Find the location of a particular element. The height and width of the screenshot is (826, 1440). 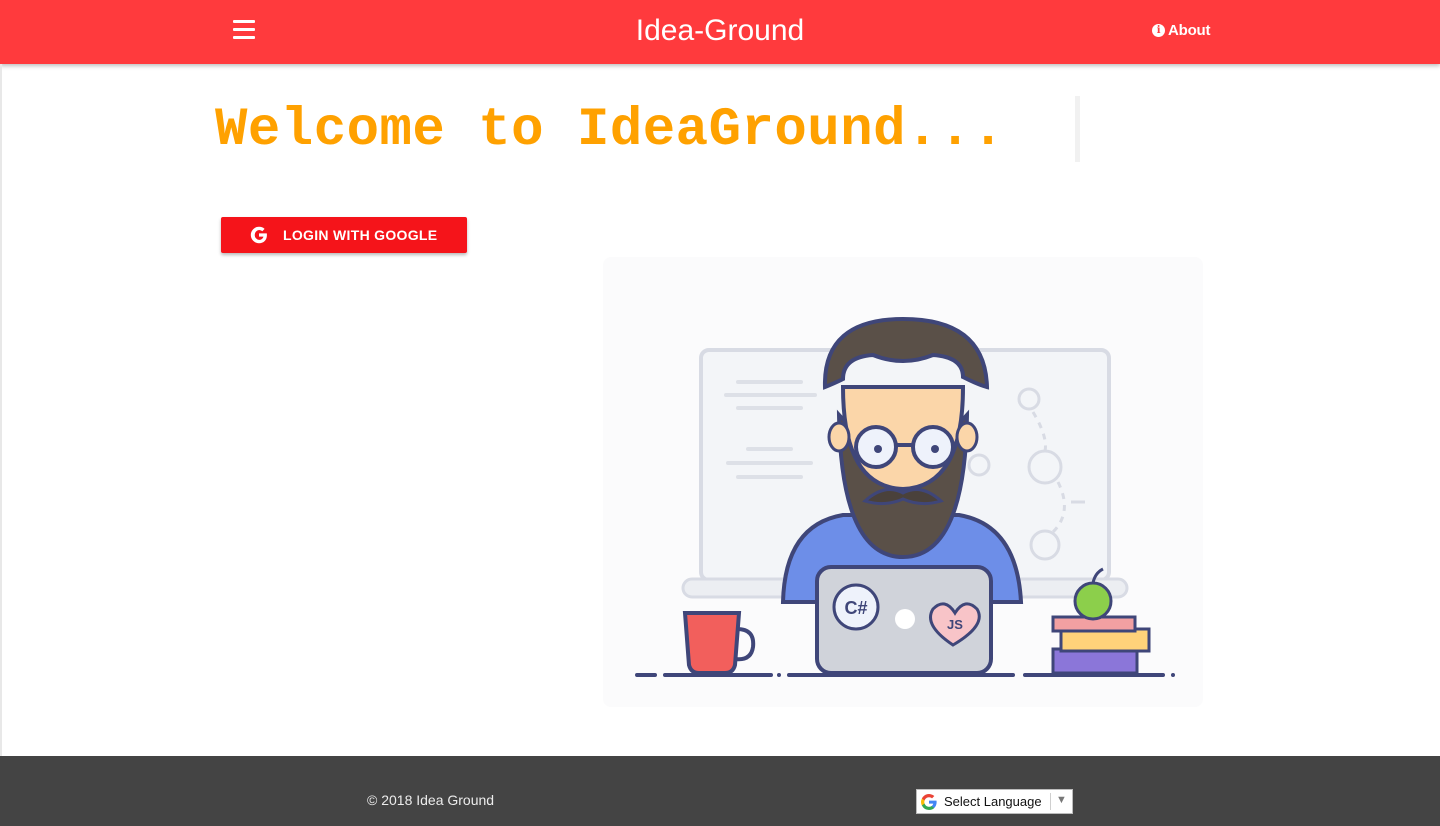

site-title: Idea-Ground is located at coordinates (720, 32).